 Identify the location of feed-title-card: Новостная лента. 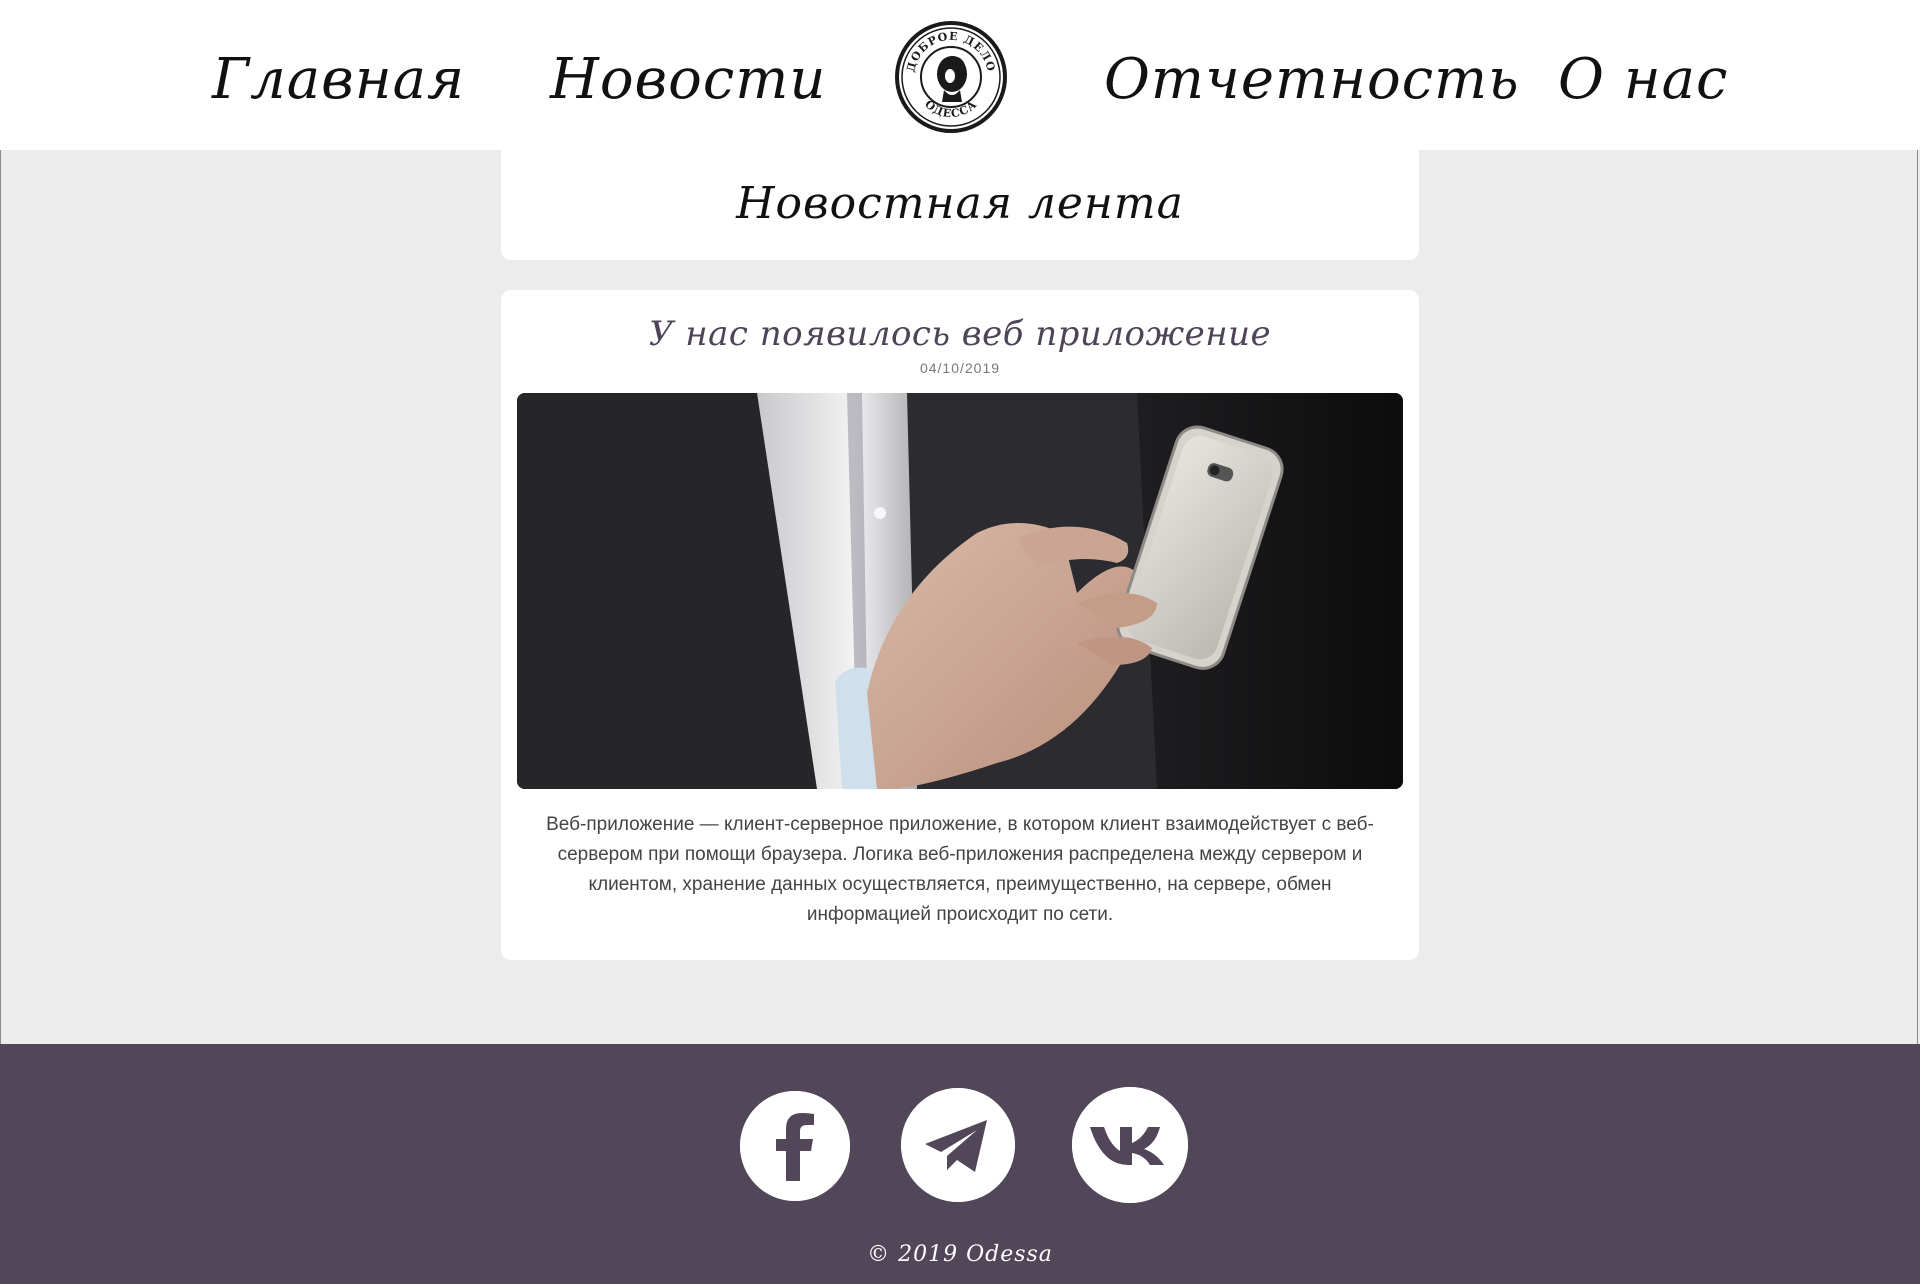
(960, 205).